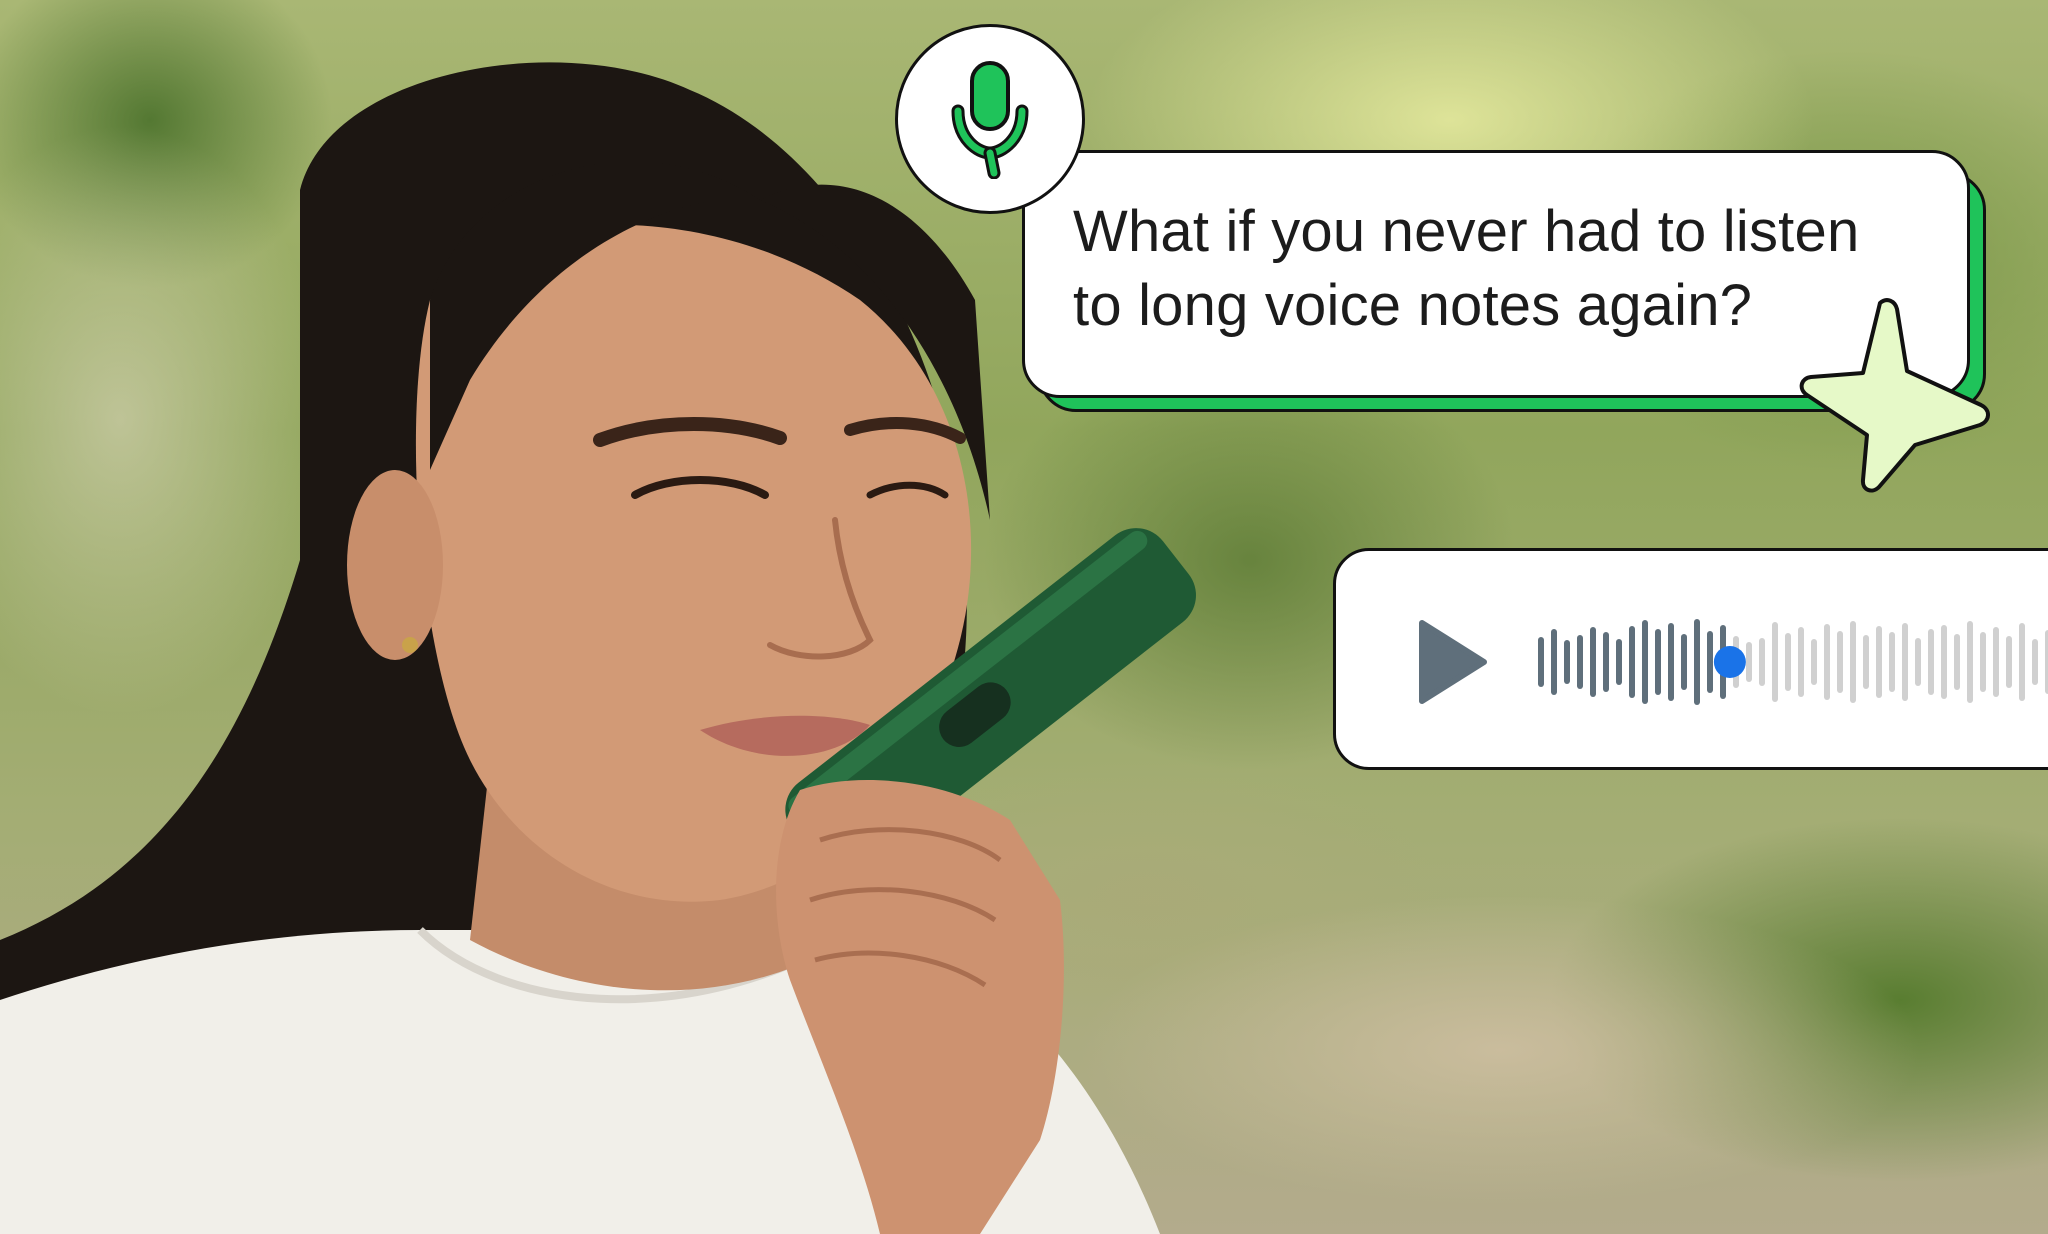 Image resolution: width=2048 pixels, height=1234 pixels. What do you see at coordinates (1413, 305) in the screenshot?
I see `bubble-line-2: to long voice notes again?` at bounding box center [1413, 305].